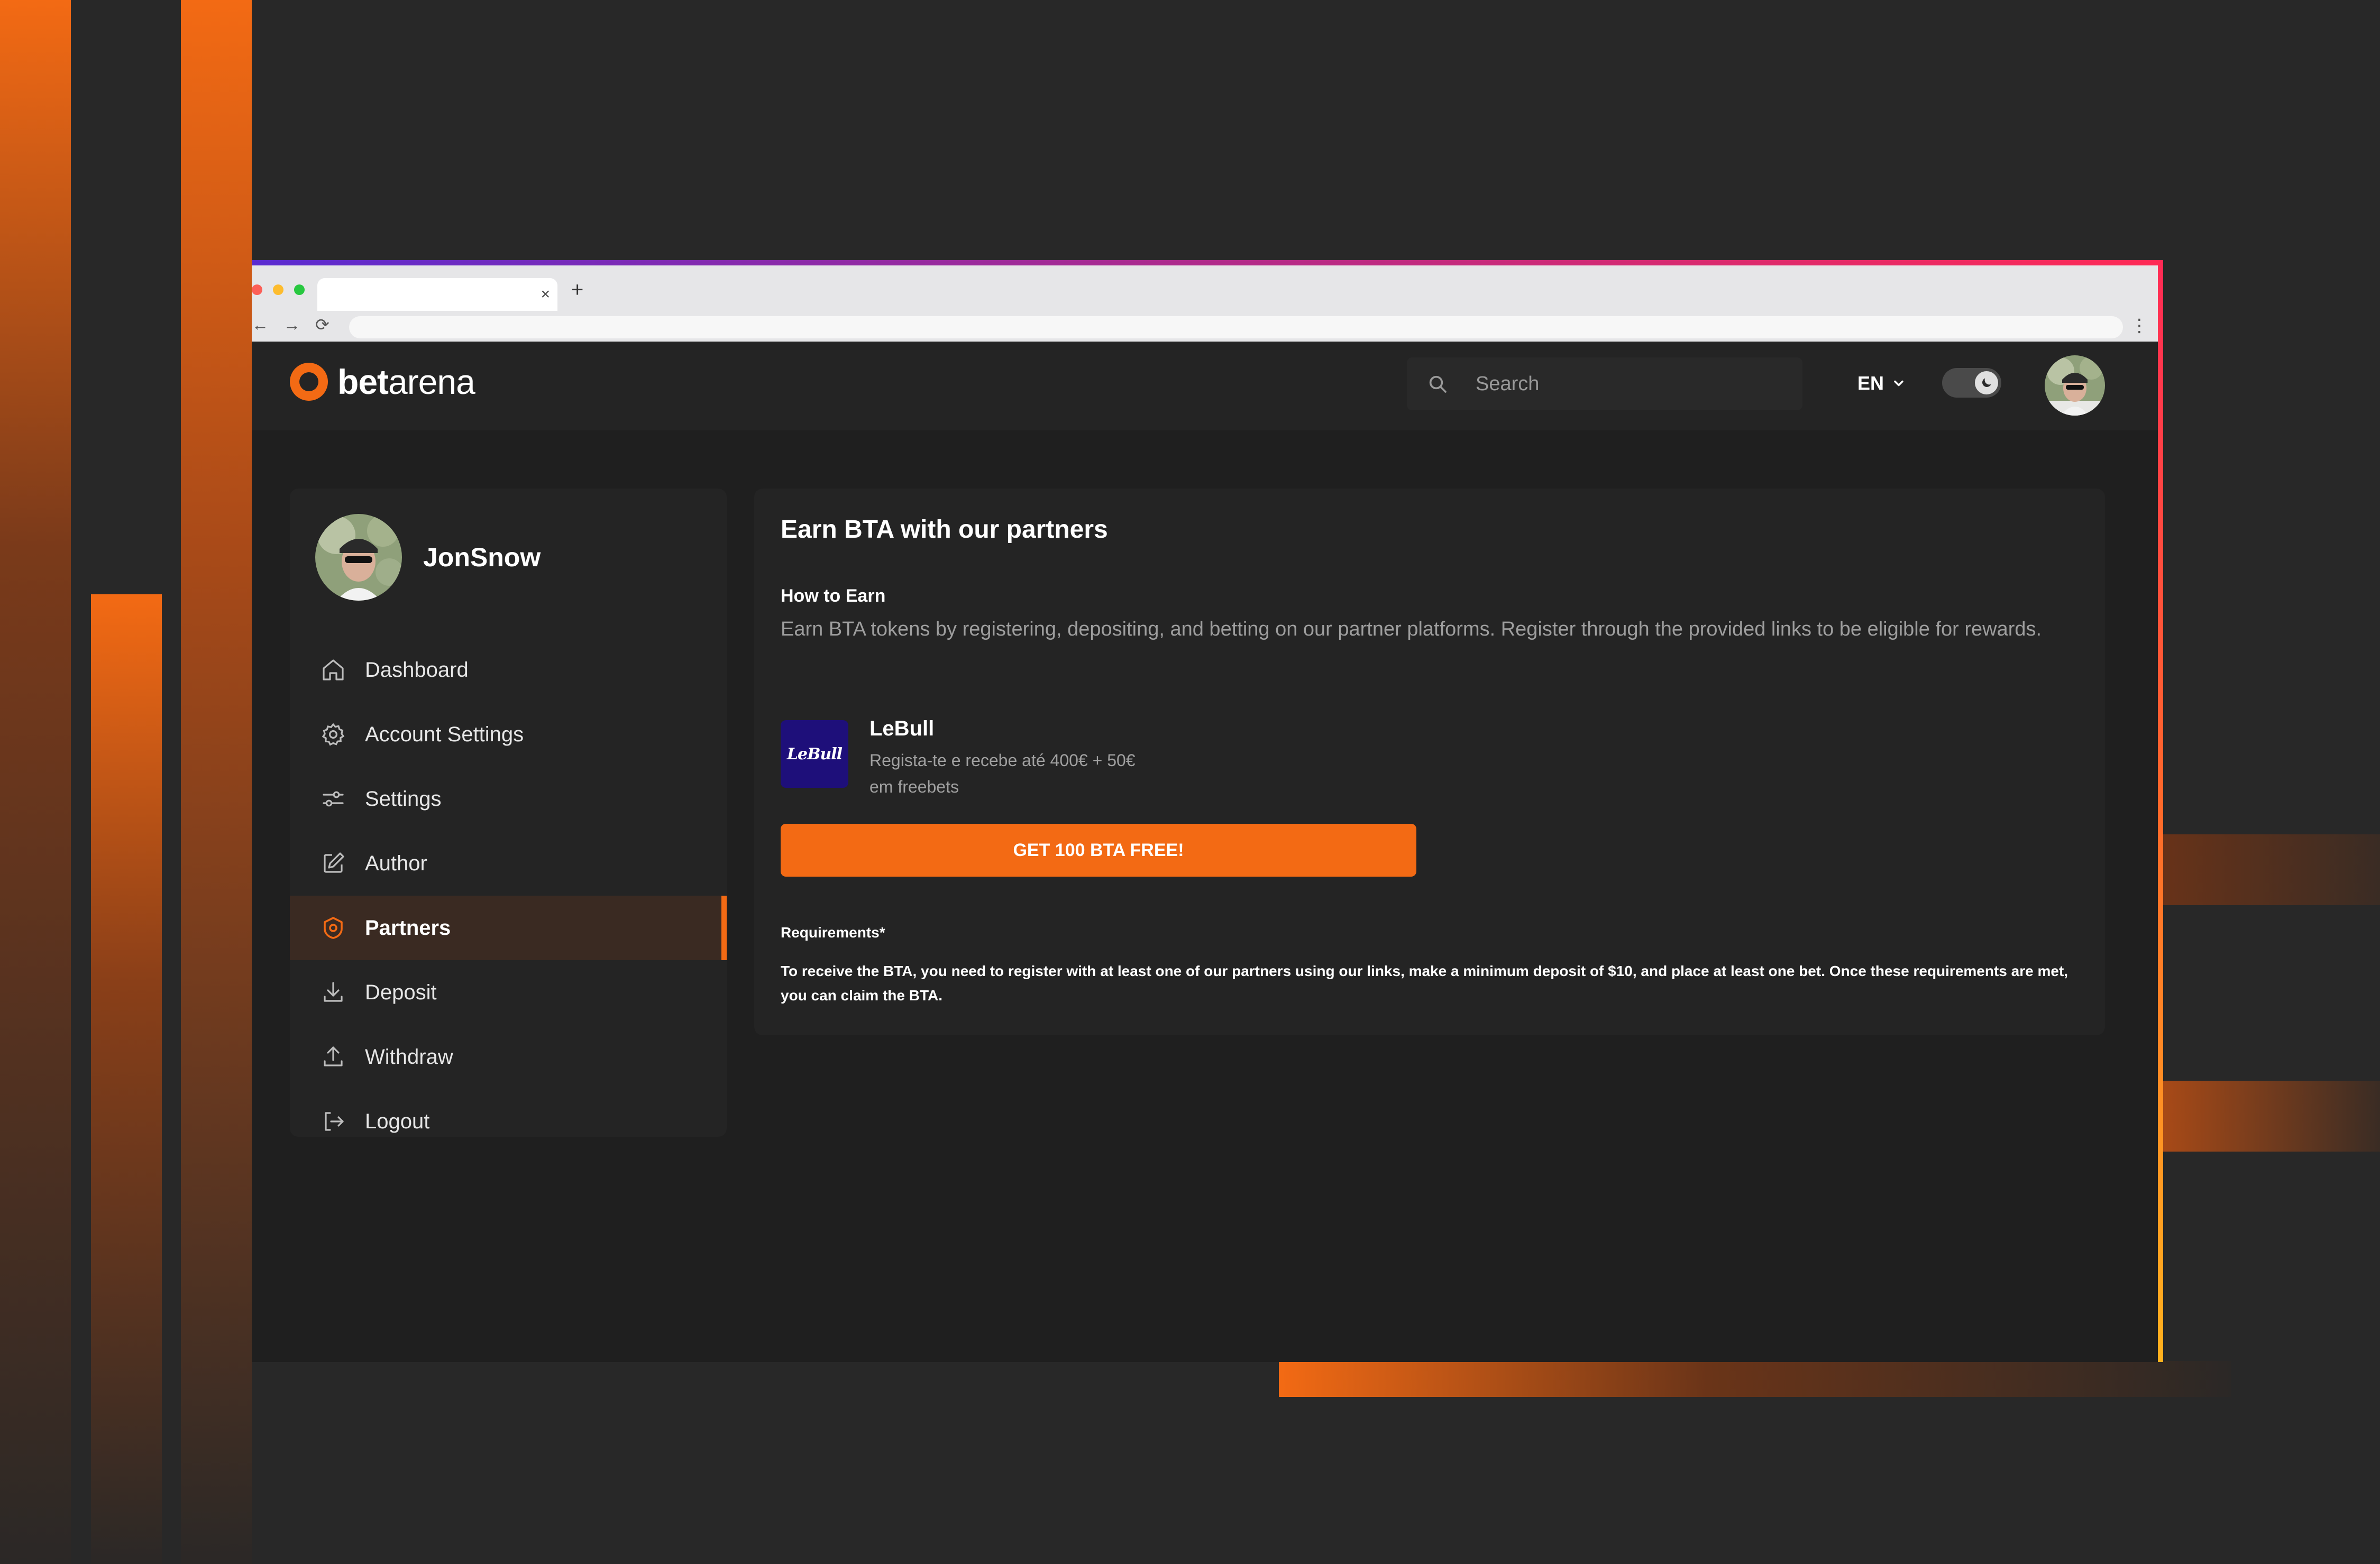 This screenshot has width=2380, height=1564. Describe the element at coordinates (1971, 383) in the screenshot. I see `theme-toggle` at that location.